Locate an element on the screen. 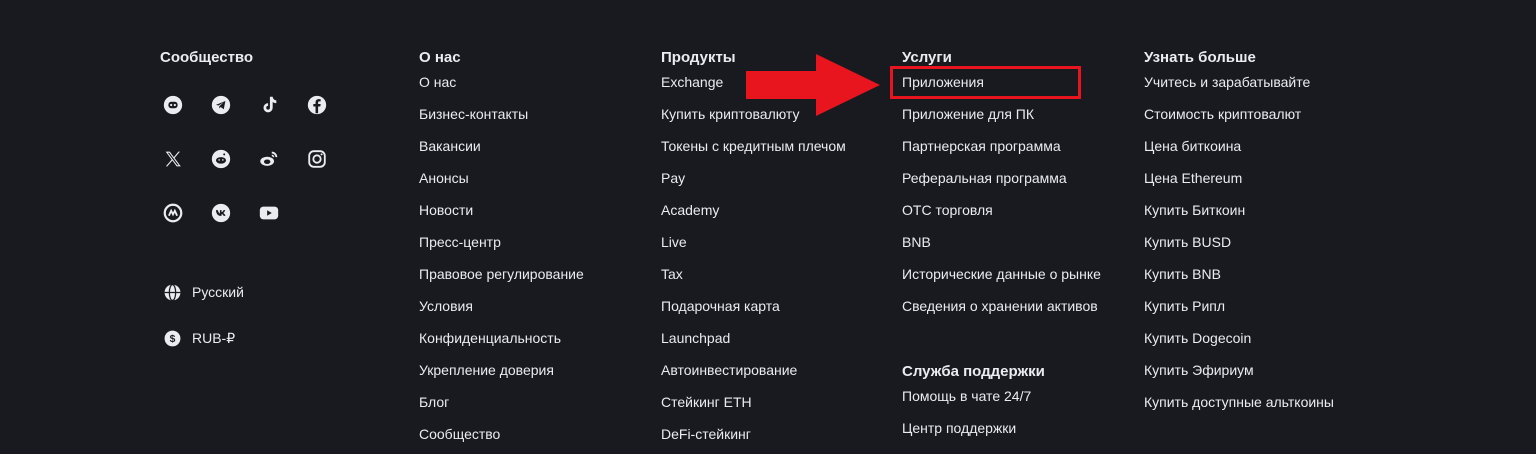 The image size is (1536, 454). footer-link: BNB is located at coordinates (1001, 246).